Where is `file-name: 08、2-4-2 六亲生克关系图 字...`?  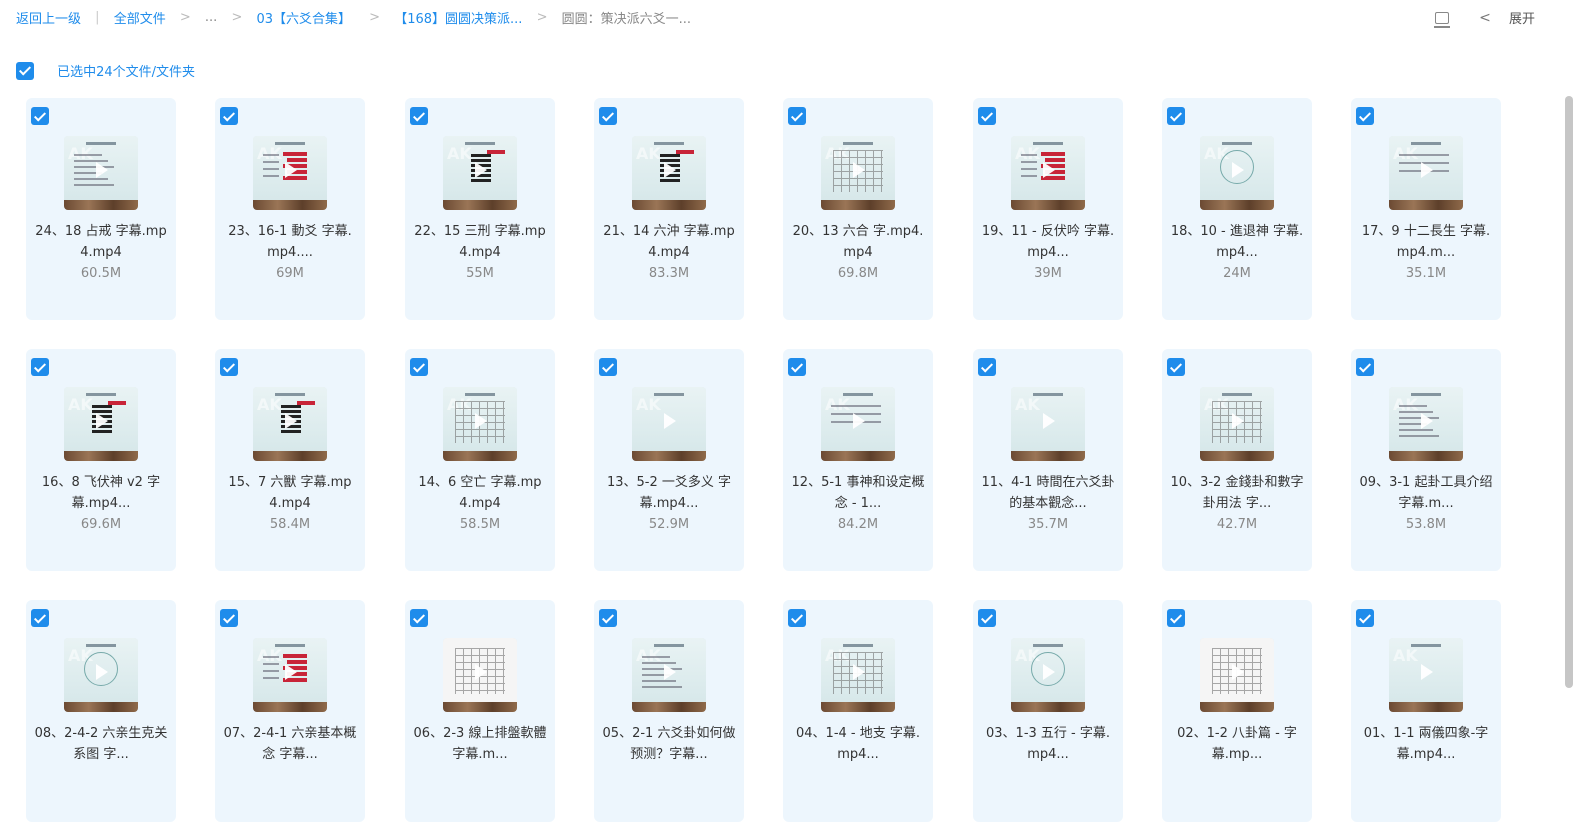
file-name: 08、2-4-2 六亲生克关系图 字... is located at coordinates (101, 744).